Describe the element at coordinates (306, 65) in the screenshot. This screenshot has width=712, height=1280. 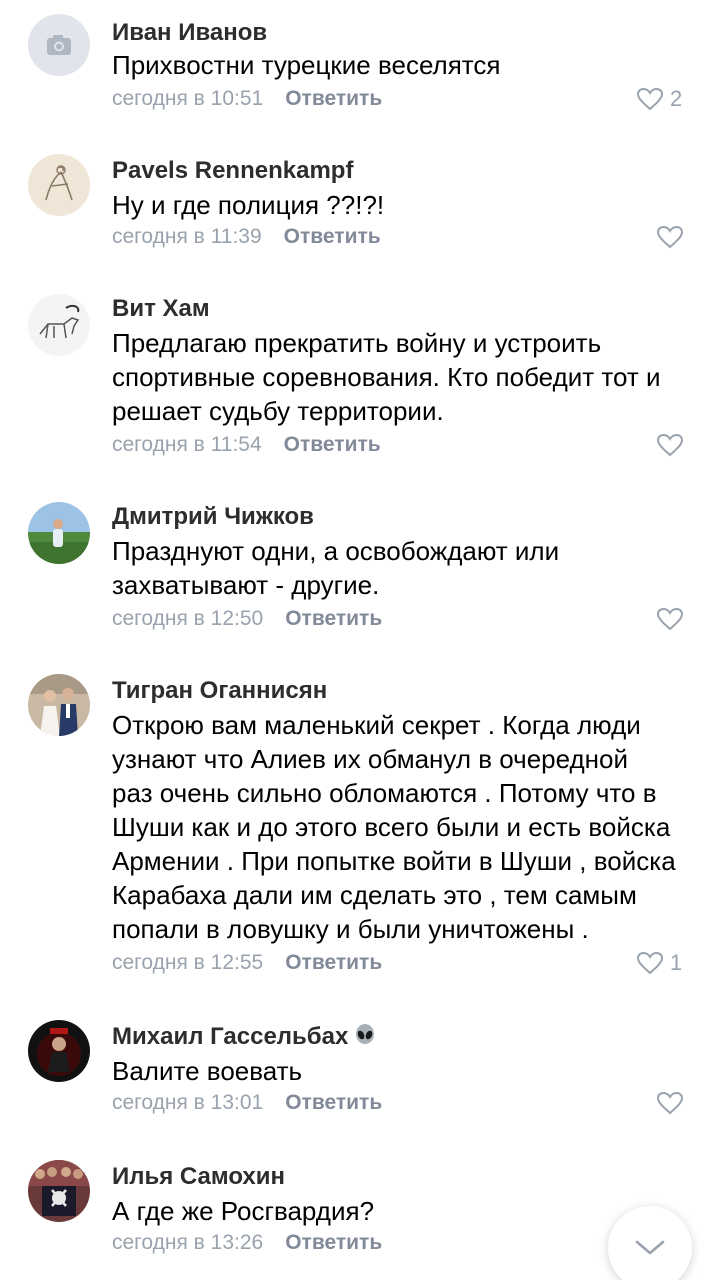
I see `comment-text-line: Прихвостни турецкие веселятся` at that location.